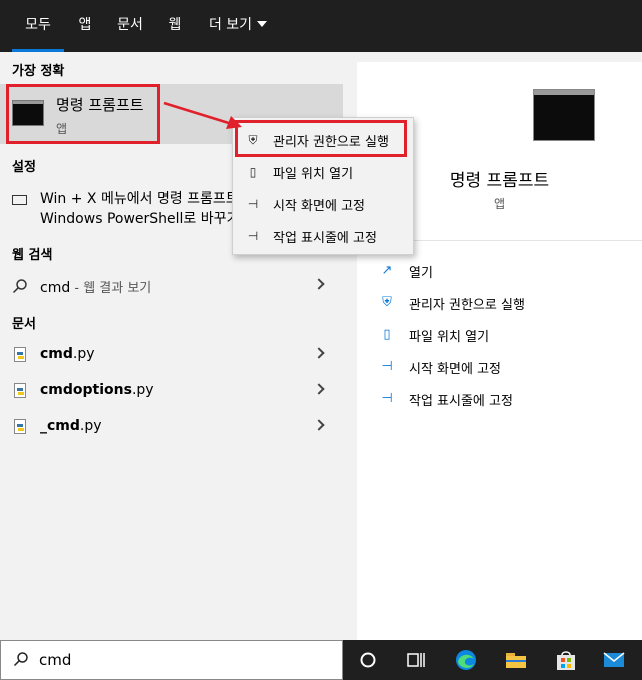  I want to click on document-name-bold: _cmd, so click(60, 426).